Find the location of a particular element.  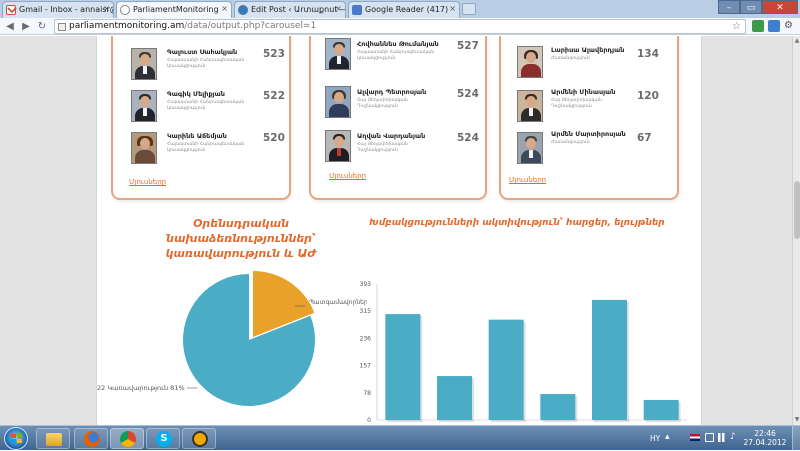

forward-icon: ▶ is located at coordinates (26, 26).